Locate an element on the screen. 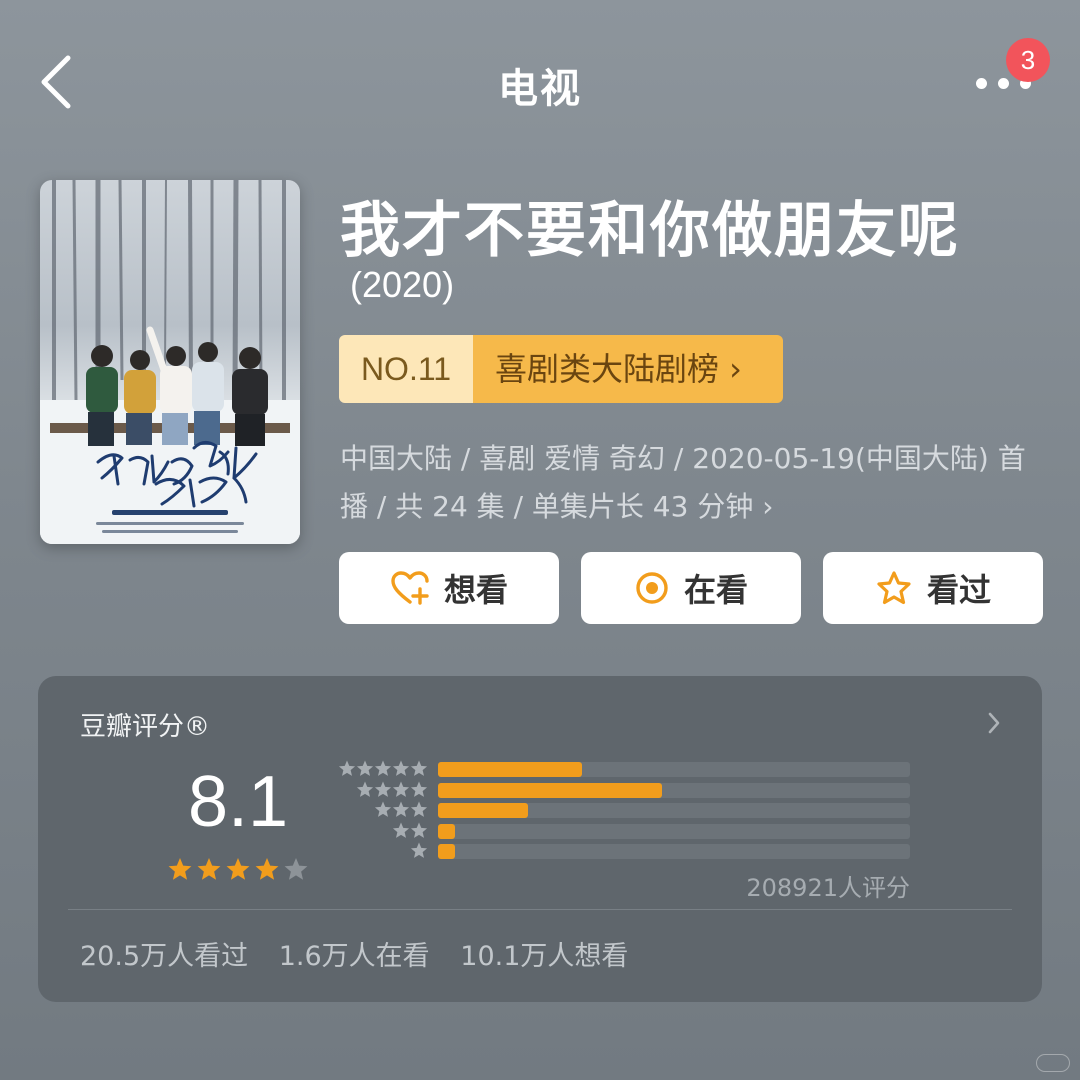 The image size is (1080, 1080). watching-button: 在看 is located at coordinates (691, 588).